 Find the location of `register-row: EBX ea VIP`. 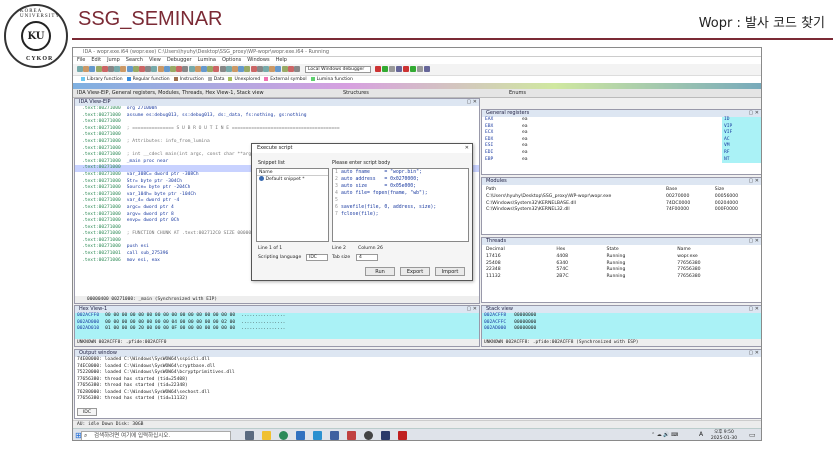

register-row: EBX ea VIP is located at coordinates (621, 127).